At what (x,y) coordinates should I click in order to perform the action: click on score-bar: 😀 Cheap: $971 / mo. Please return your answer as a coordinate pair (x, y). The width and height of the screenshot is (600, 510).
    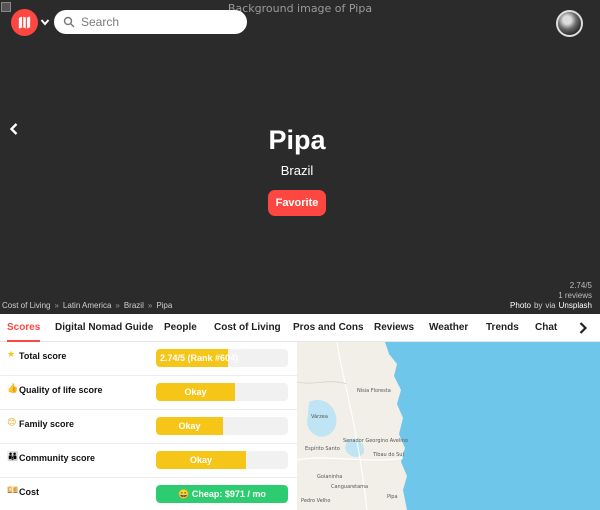
    Looking at the image, I should click on (222, 494).